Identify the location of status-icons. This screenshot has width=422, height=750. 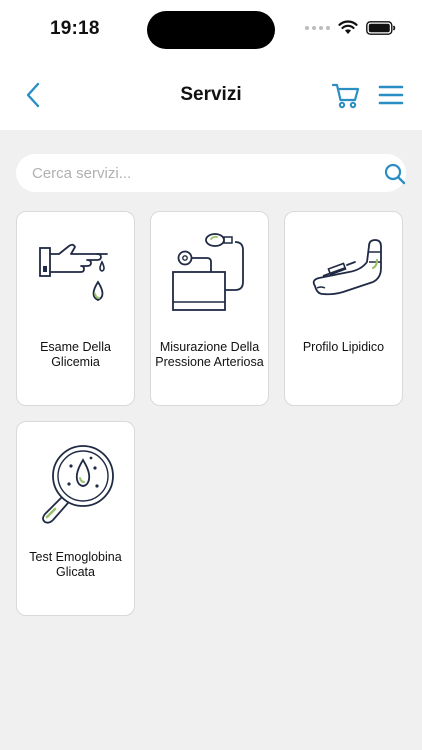
(350, 27).